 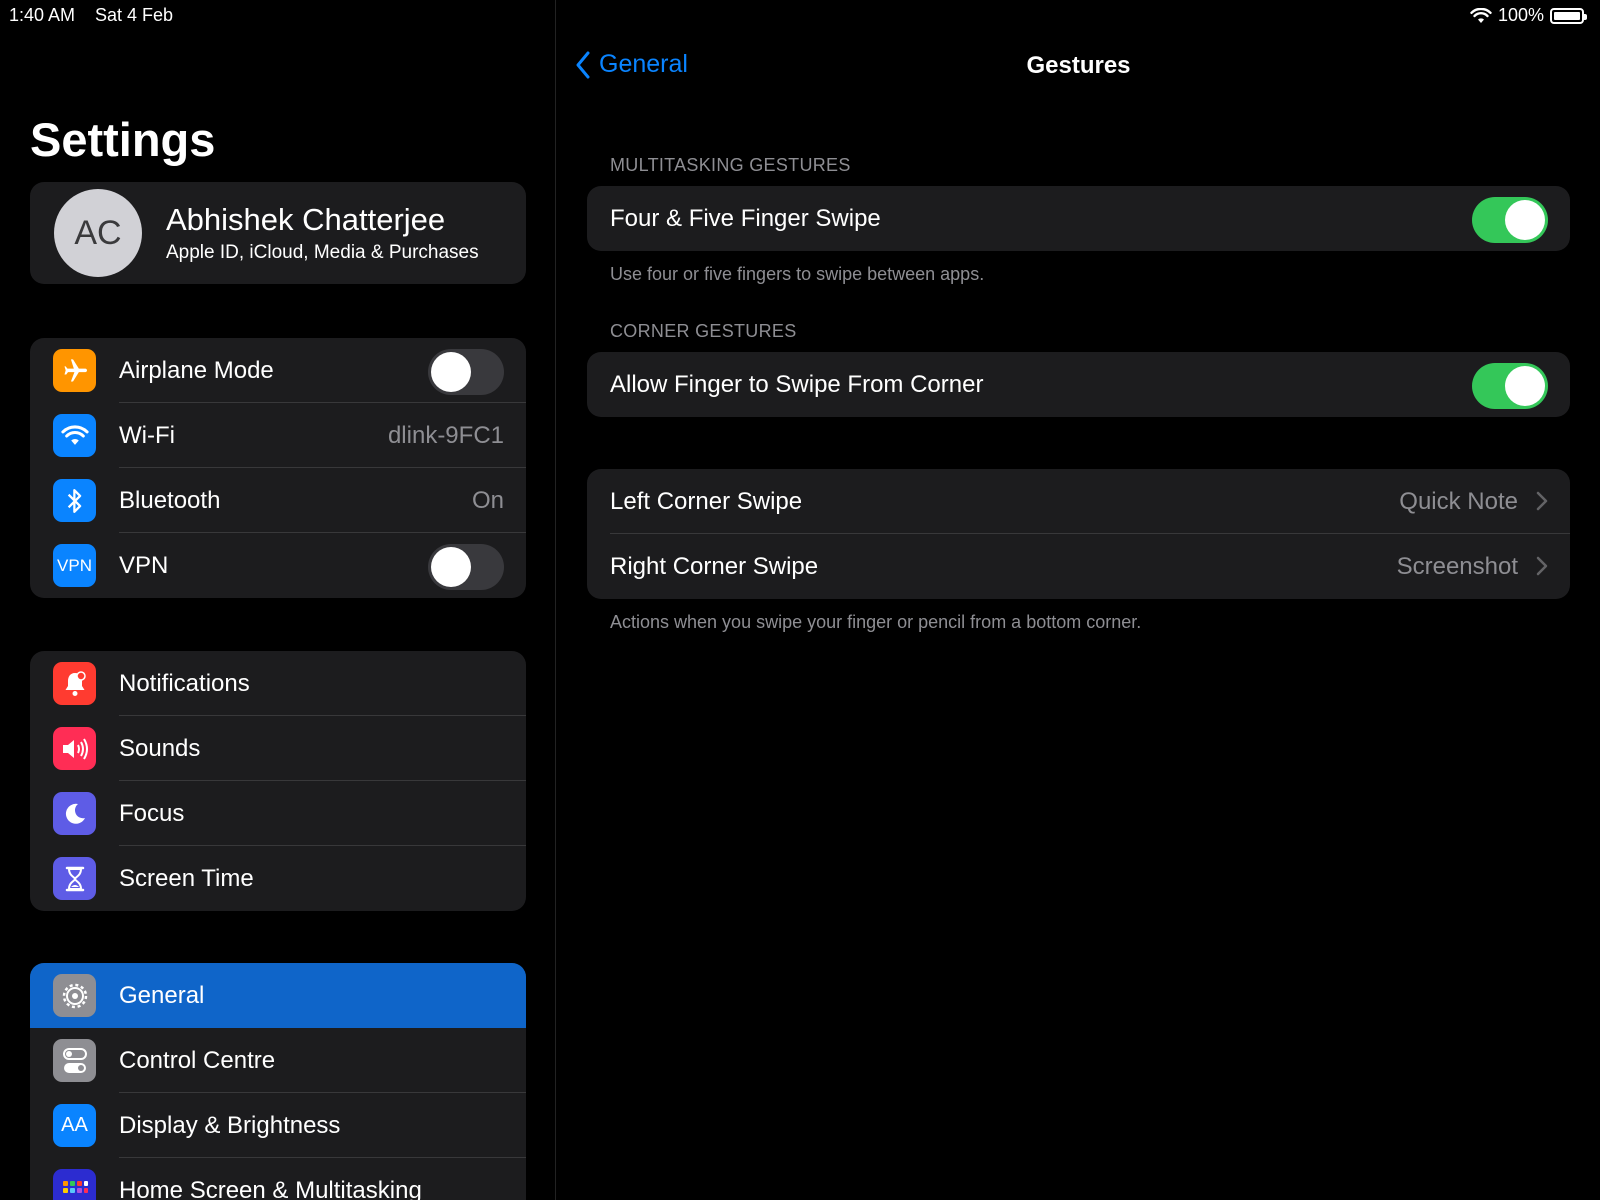 I want to click on sidebar-item-vpn: VPN VPN, so click(x=278, y=565).